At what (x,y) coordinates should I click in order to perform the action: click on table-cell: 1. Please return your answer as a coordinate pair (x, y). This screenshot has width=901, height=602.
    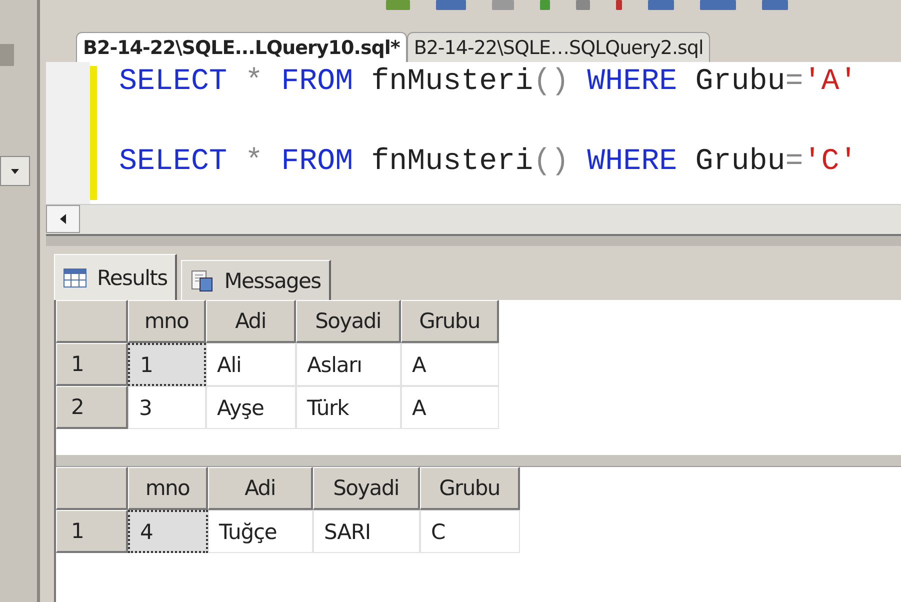
    Looking at the image, I should click on (167, 364).